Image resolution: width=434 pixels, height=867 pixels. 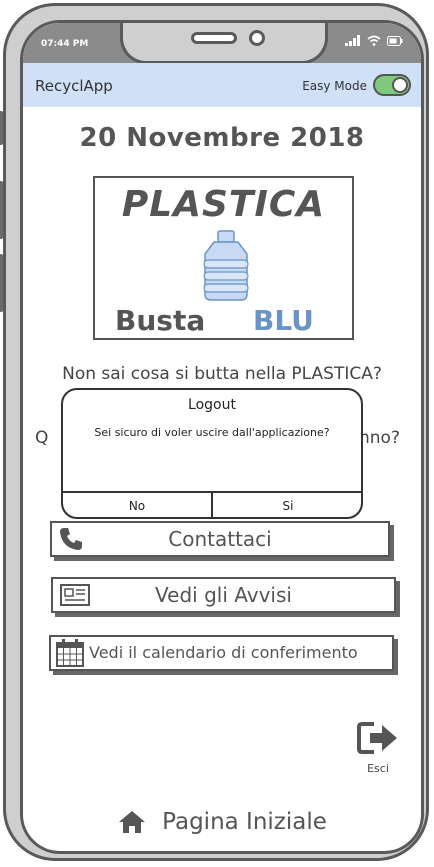 I want to click on easy-mode-toggle, so click(x=392, y=85).